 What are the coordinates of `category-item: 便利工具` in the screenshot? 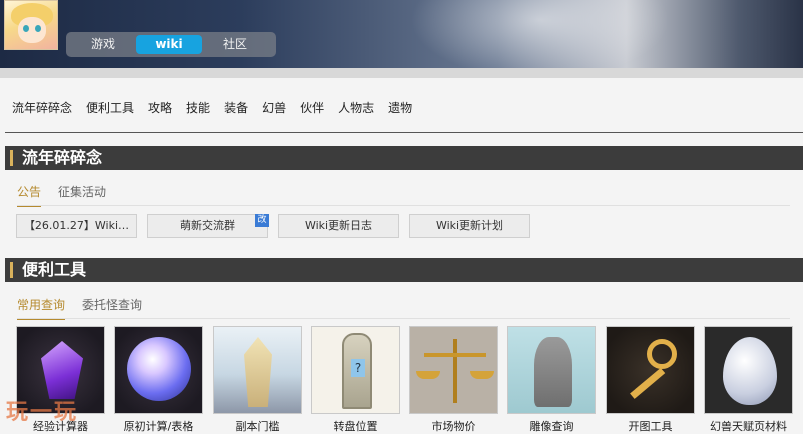 It's located at (110, 107).